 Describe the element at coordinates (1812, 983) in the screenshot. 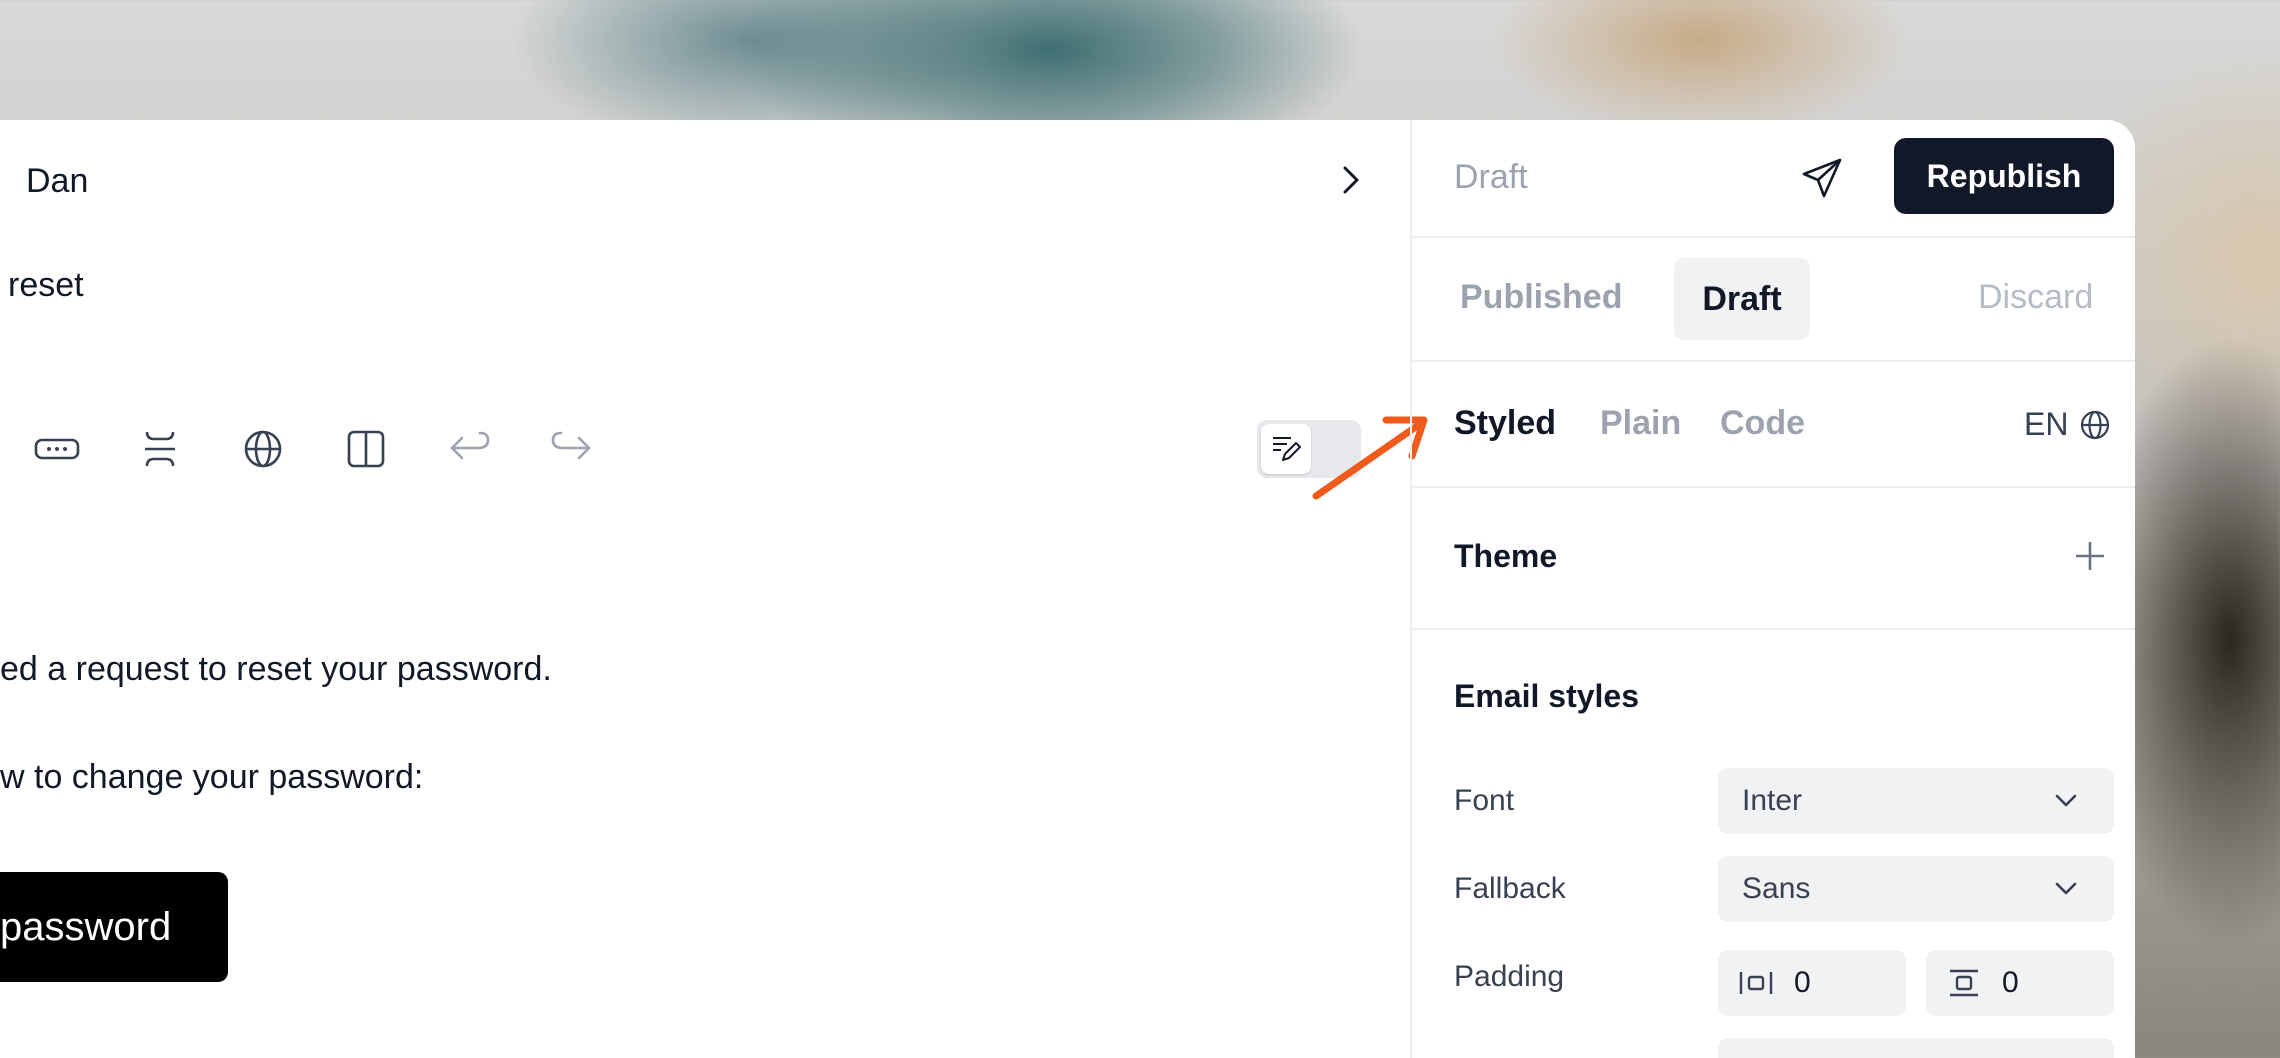

I see `padding-horizontal-input: 0` at that location.